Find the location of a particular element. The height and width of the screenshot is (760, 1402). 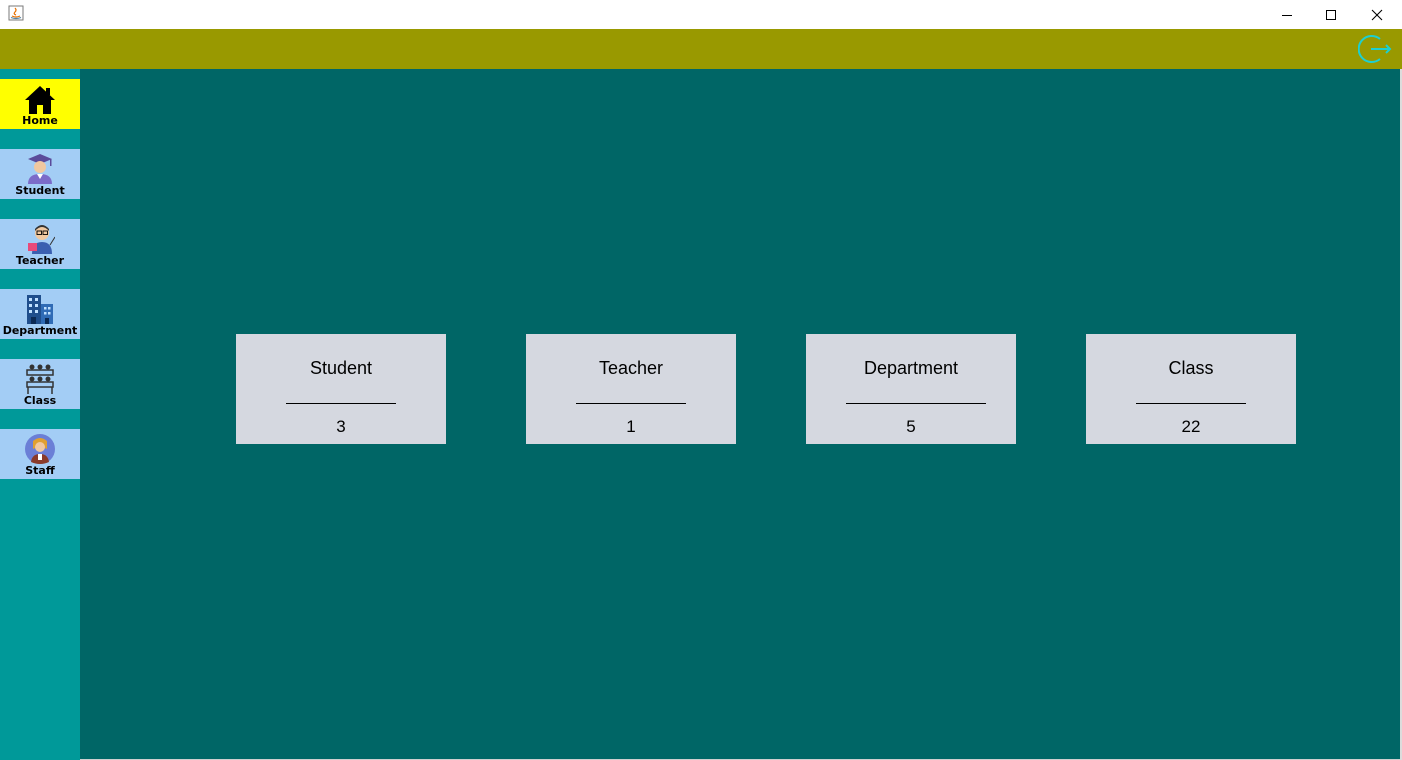

minimize-button is located at coordinates (1287, 14).